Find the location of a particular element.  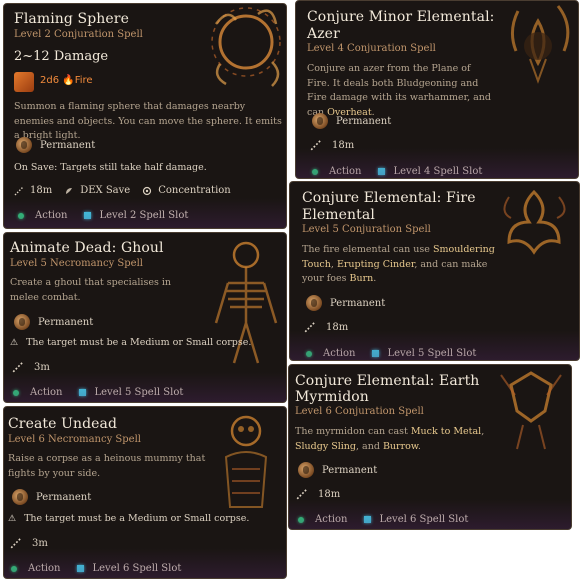

spell-title: Flaming Sphere is located at coordinates (71, 19).